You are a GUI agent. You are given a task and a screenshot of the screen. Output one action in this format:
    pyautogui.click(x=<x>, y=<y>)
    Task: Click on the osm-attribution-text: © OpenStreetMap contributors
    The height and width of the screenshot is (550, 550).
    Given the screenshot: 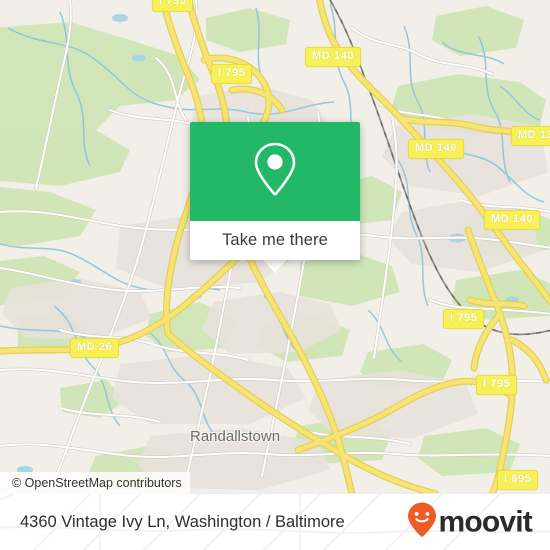 What is the action you would take?
    pyautogui.click(x=97, y=483)
    